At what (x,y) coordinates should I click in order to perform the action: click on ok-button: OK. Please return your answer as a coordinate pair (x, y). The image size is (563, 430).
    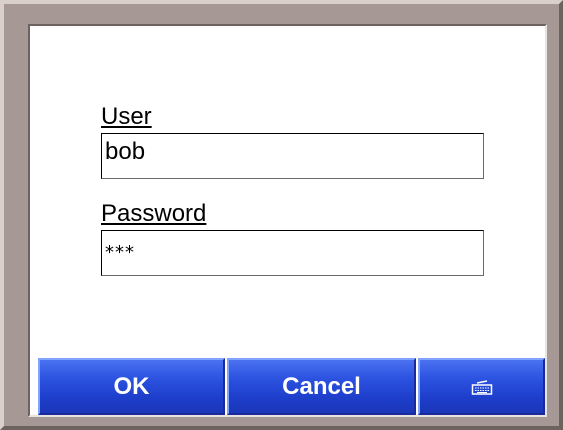
    Looking at the image, I should click on (131, 386).